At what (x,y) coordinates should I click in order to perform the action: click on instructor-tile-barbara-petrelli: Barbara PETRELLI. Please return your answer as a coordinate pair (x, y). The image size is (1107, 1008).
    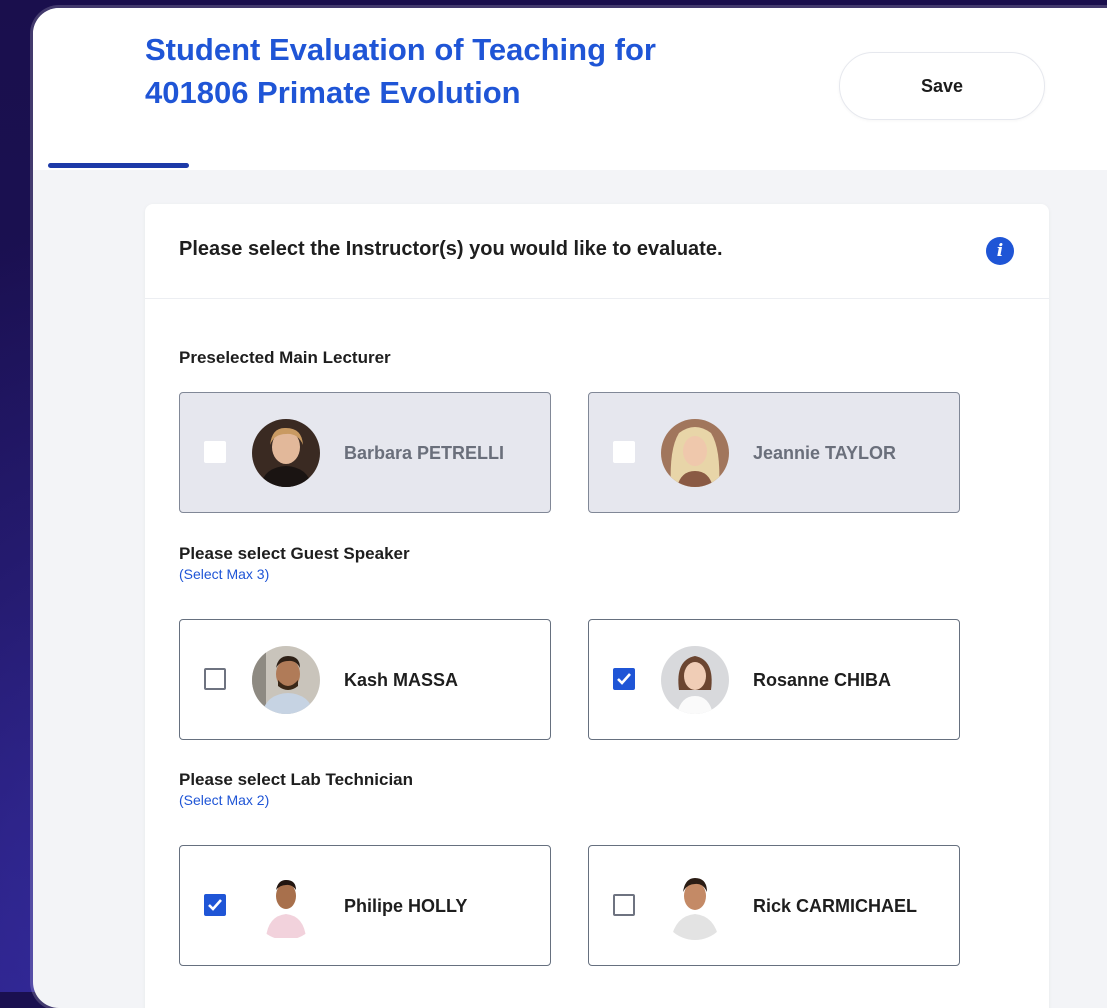
    Looking at the image, I should click on (365, 452).